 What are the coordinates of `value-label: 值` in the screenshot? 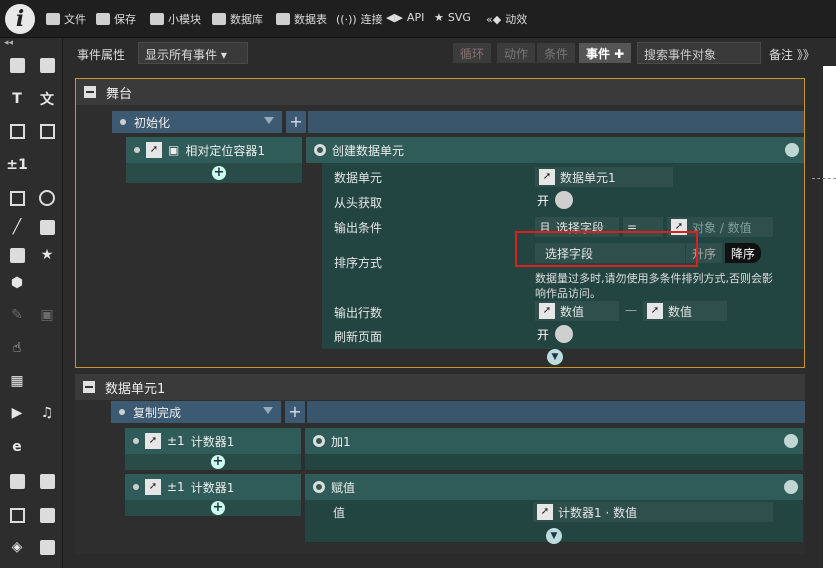 It's located at (339, 513).